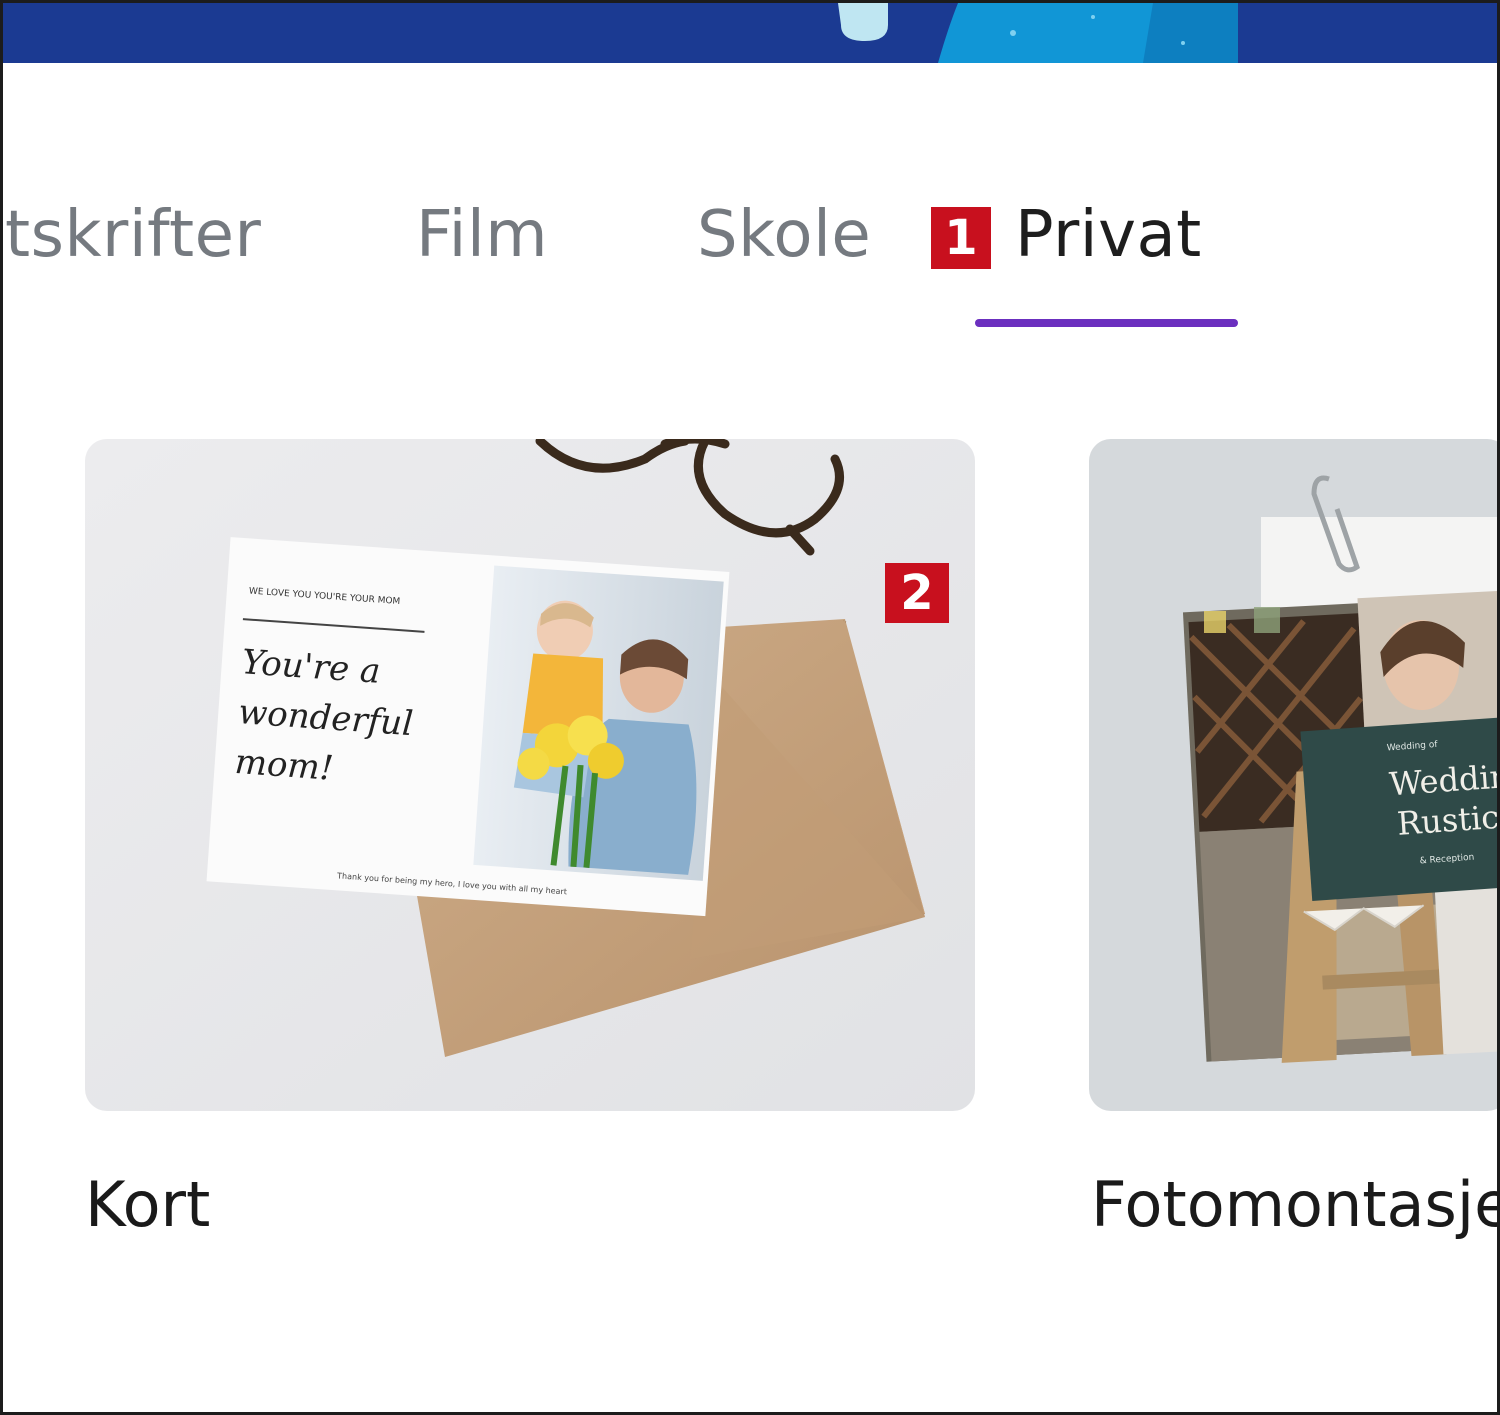  Describe the element at coordinates (1400, 809) in the screenshot. I see `wedding-sign: Wedding of Weddin Rustic R & Reception` at that location.